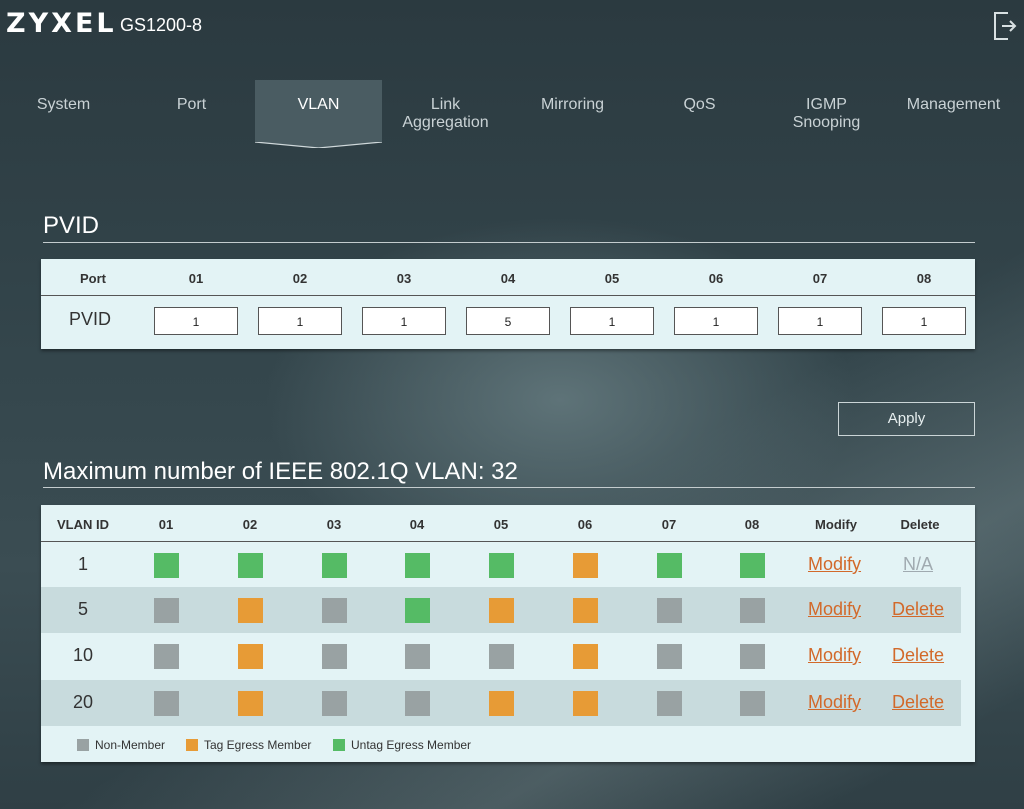 This screenshot has width=1024, height=809. I want to click on legend-item-tag-egress: Tag Egress Member, so click(248, 745).